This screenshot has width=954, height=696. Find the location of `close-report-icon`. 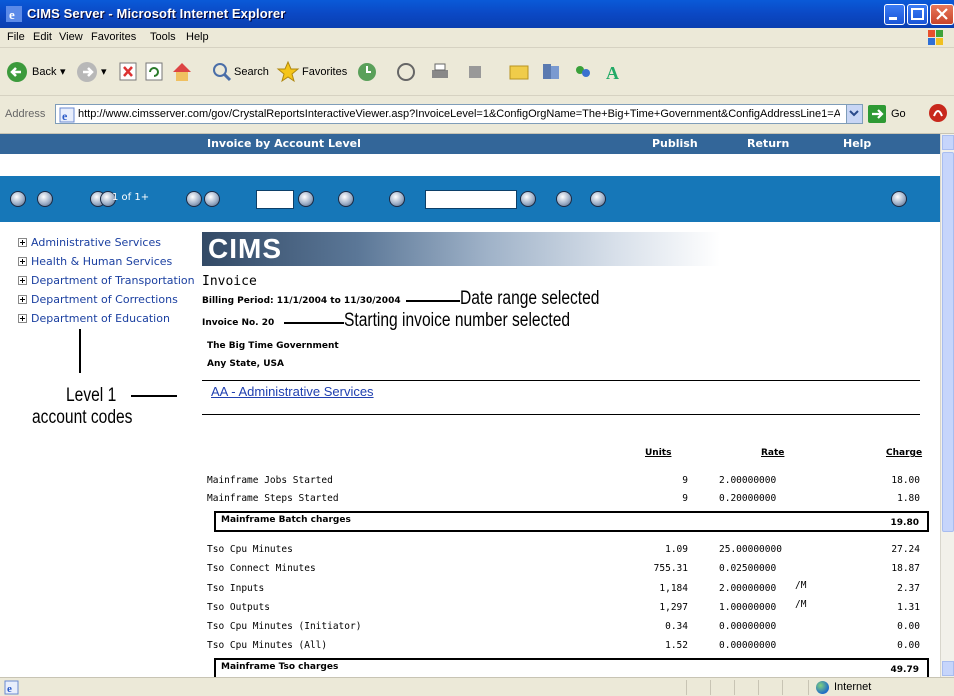

close-report-icon is located at coordinates (45, 199).